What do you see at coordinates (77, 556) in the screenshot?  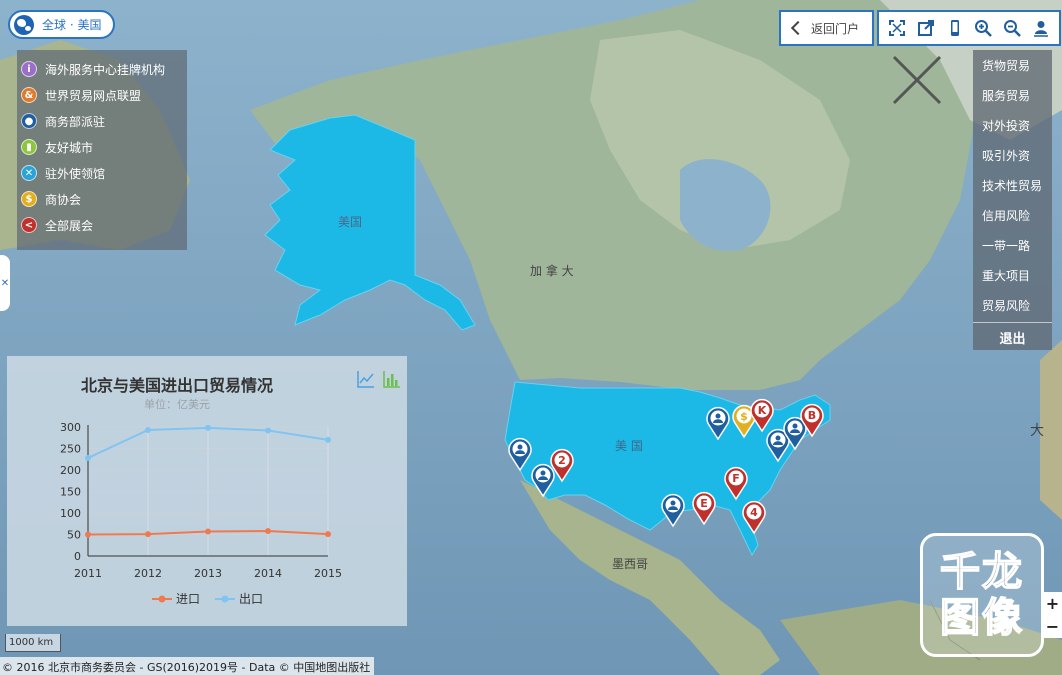 I see `y-tick-label: 0` at bounding box center [77, 556].